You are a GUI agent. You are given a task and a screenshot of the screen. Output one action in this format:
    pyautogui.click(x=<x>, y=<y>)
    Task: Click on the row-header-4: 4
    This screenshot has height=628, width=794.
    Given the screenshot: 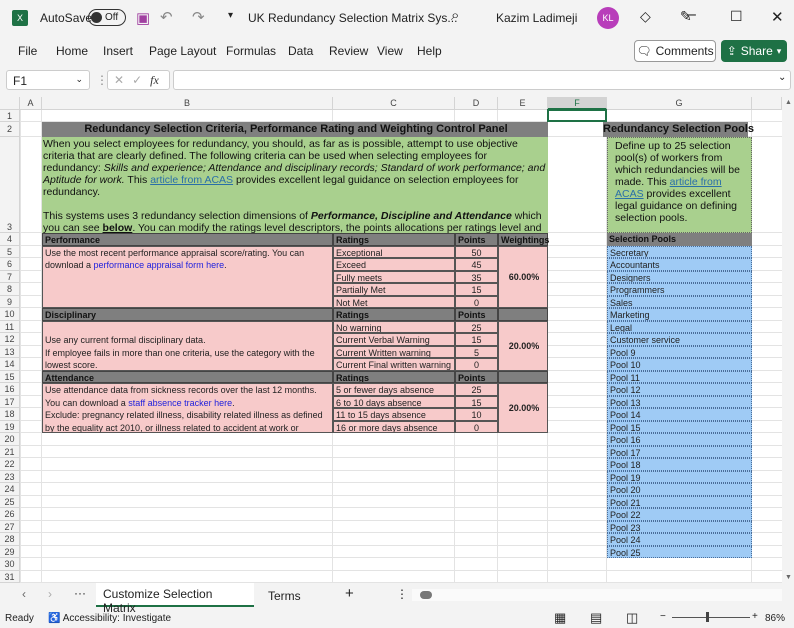 What is the action you would take?
    pyautogui.click(x=10, y=239)
    